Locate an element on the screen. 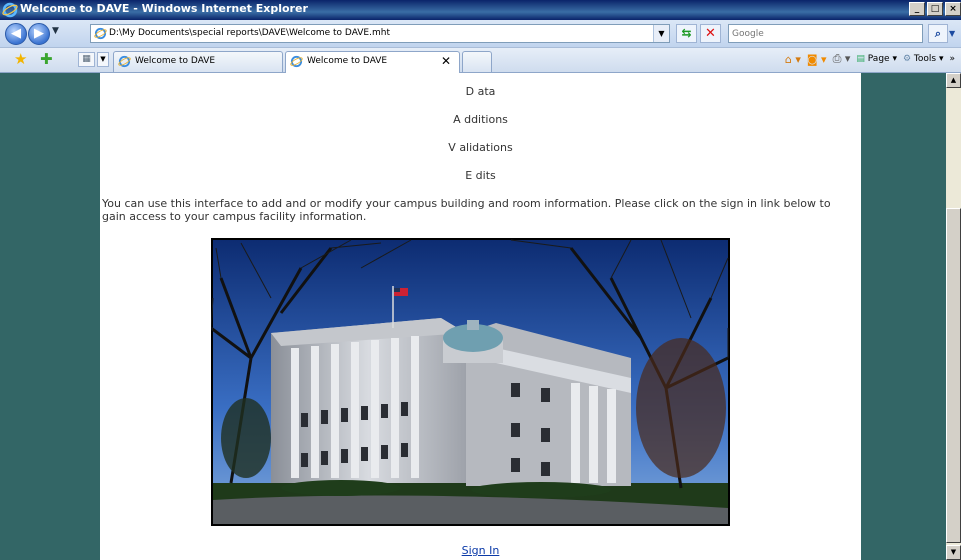  quick-tabs-icon: ▦ is located at coordinates (86, 59).